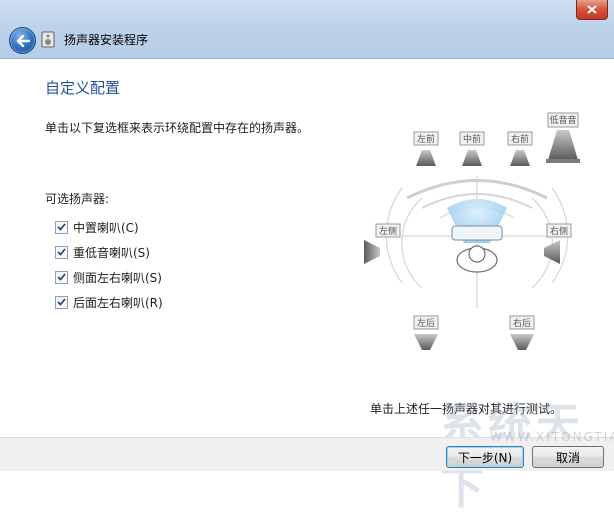  I want to click on subwoofer-label: 重低音喇叭(S), so click(111, 252).